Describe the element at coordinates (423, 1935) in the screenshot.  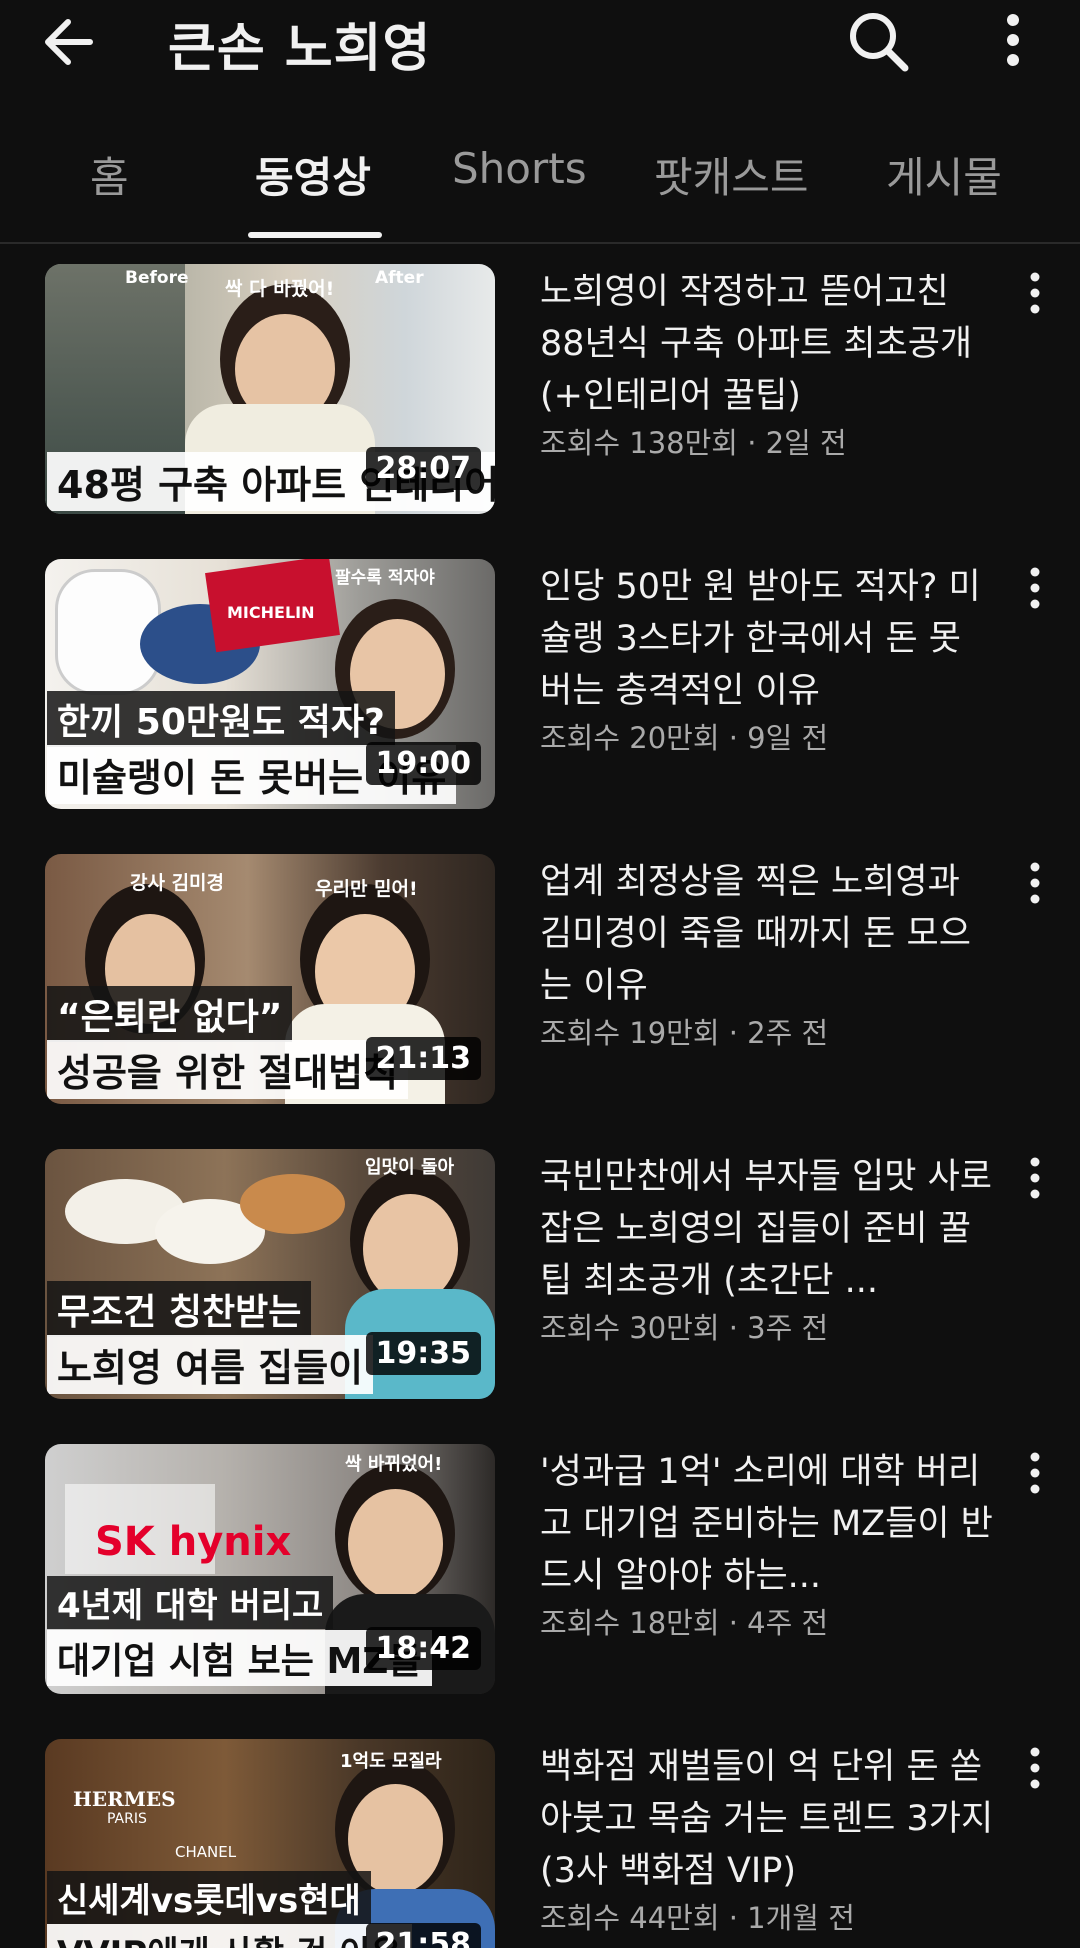
I see `video-duration: 21:58` at that location.